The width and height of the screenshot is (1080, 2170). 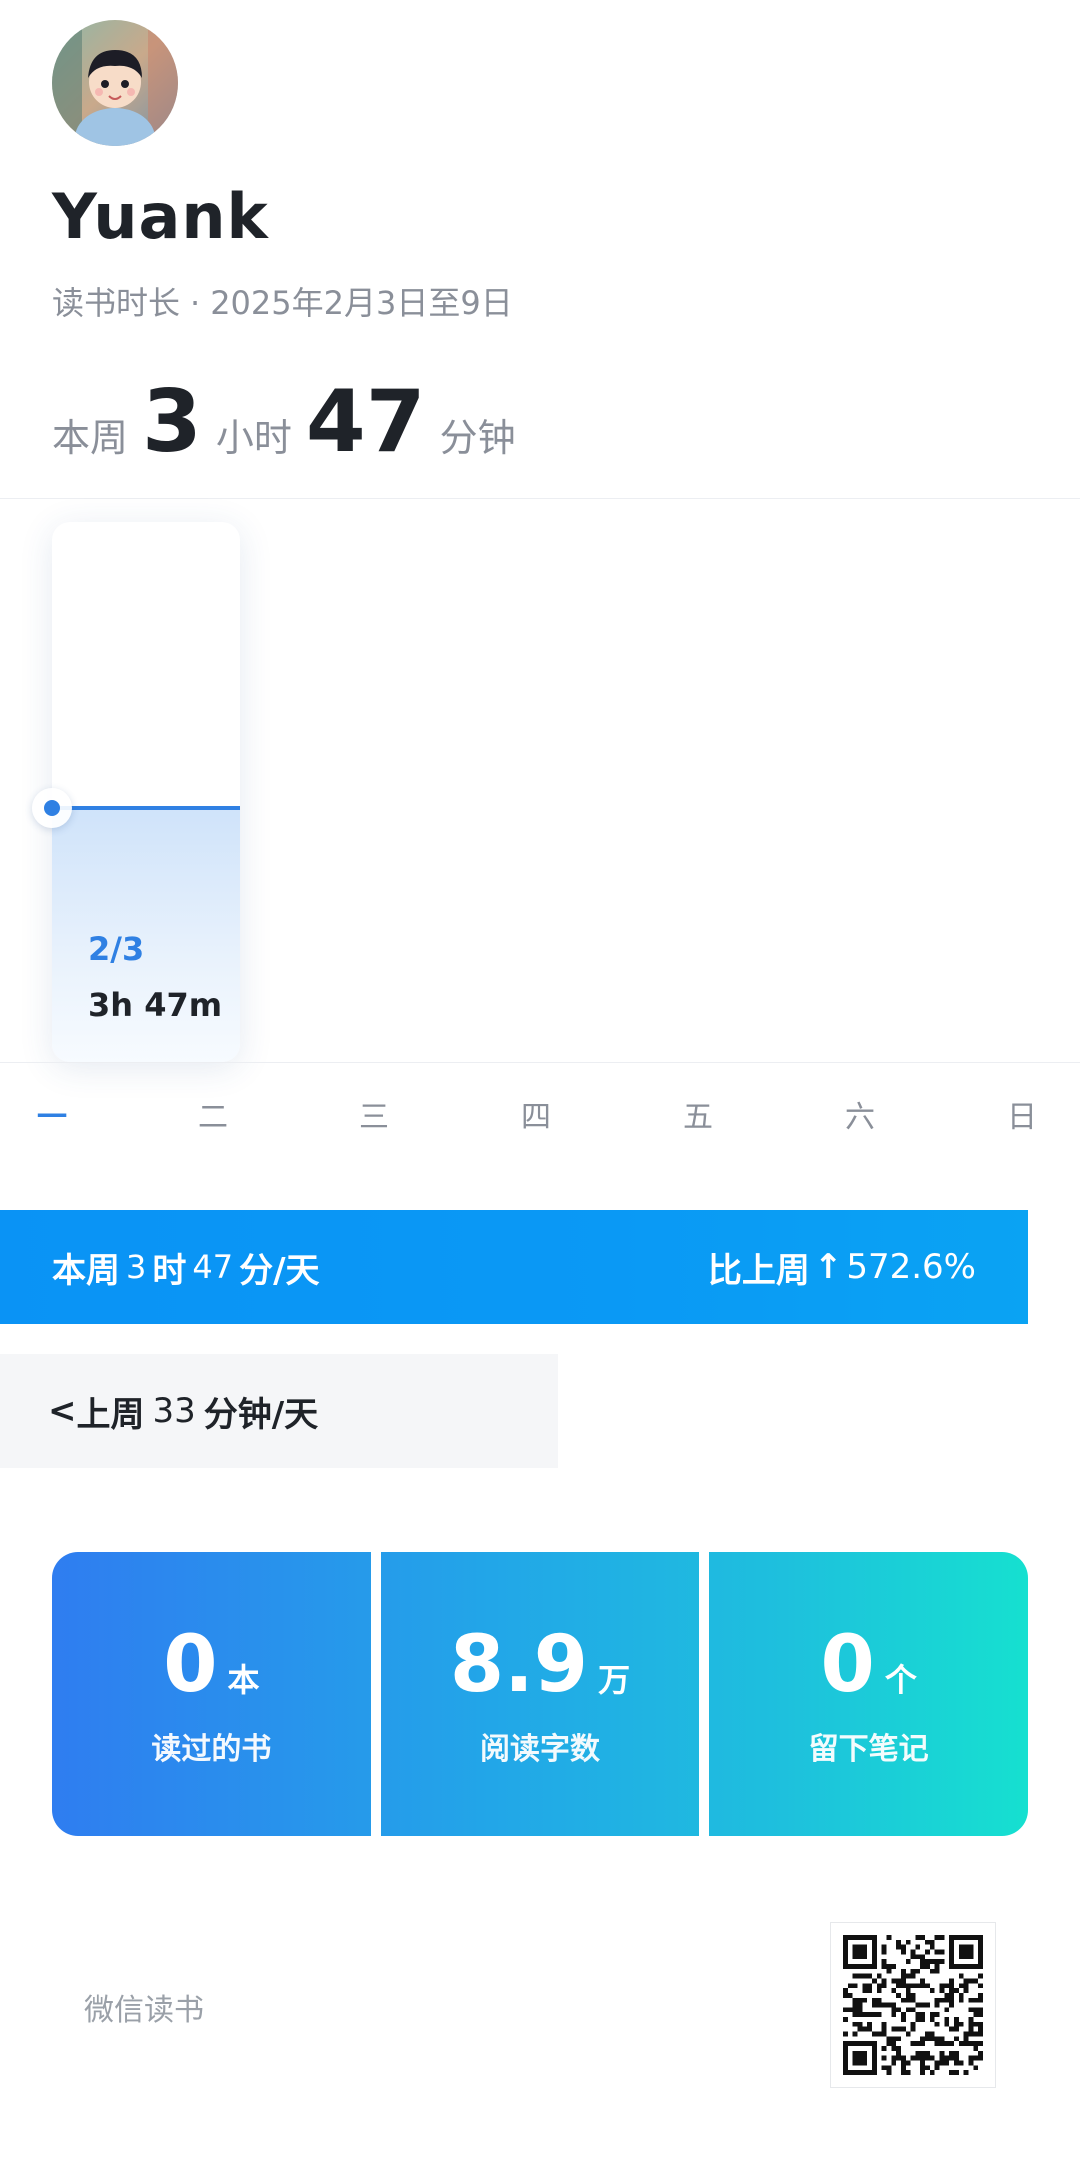 I want to click on week-comparison: 比上周 ↑ 572.6%, so click(x=842, y=1267).